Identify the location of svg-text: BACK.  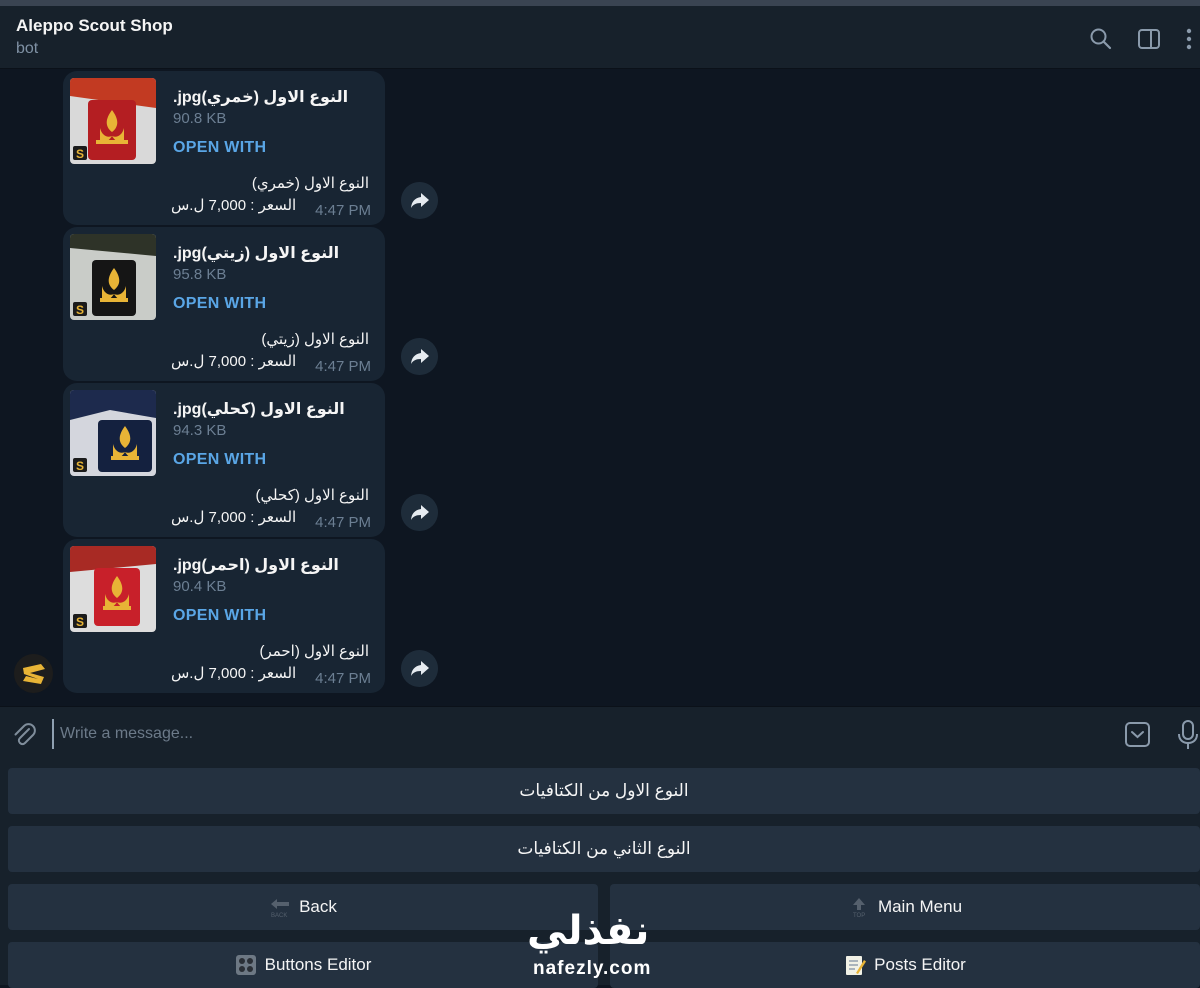
(279, 915).